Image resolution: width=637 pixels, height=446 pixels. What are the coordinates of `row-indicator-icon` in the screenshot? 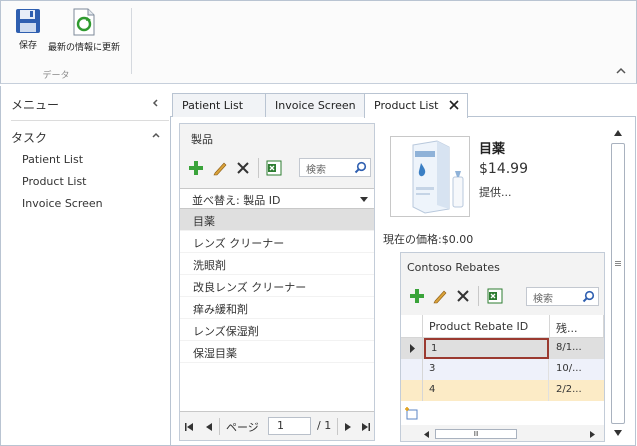 It's located at (412, 348).